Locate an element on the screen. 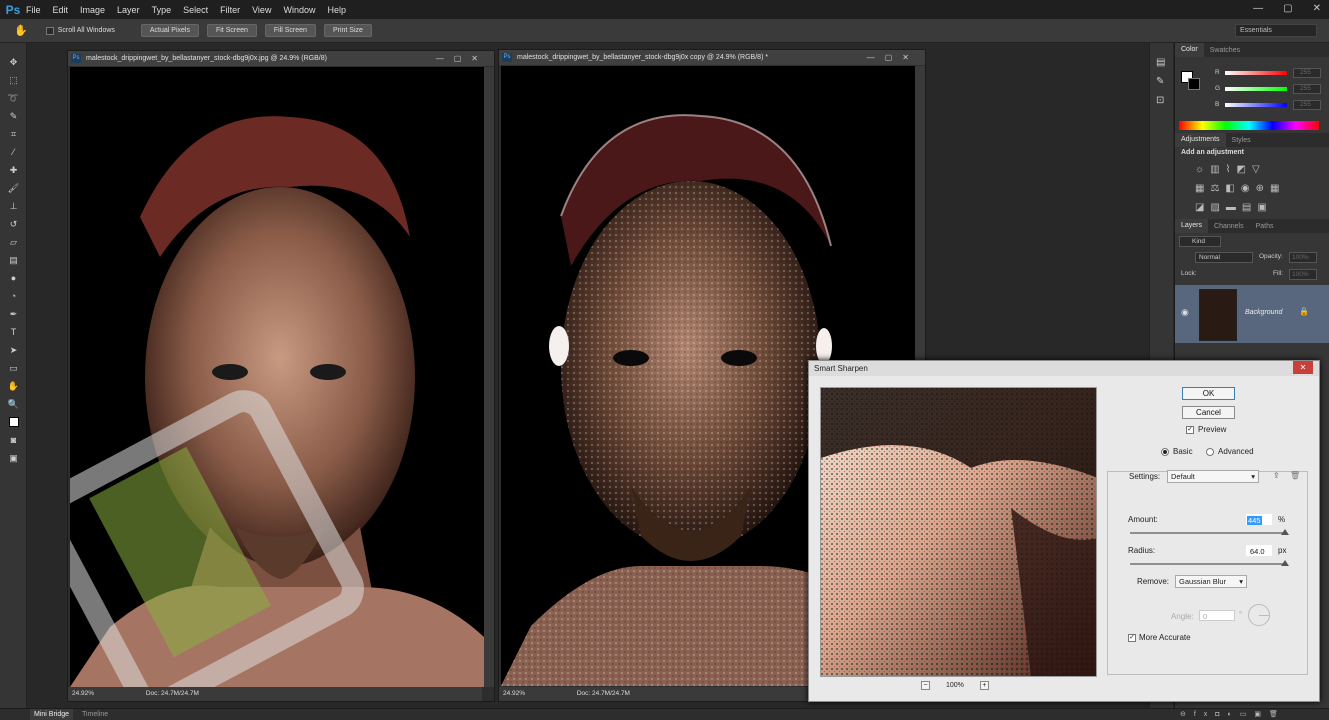 This screenshot has width=1329, height=720. tab-mini-bridge: Mini Bridge is located at coordinates (52, 714).